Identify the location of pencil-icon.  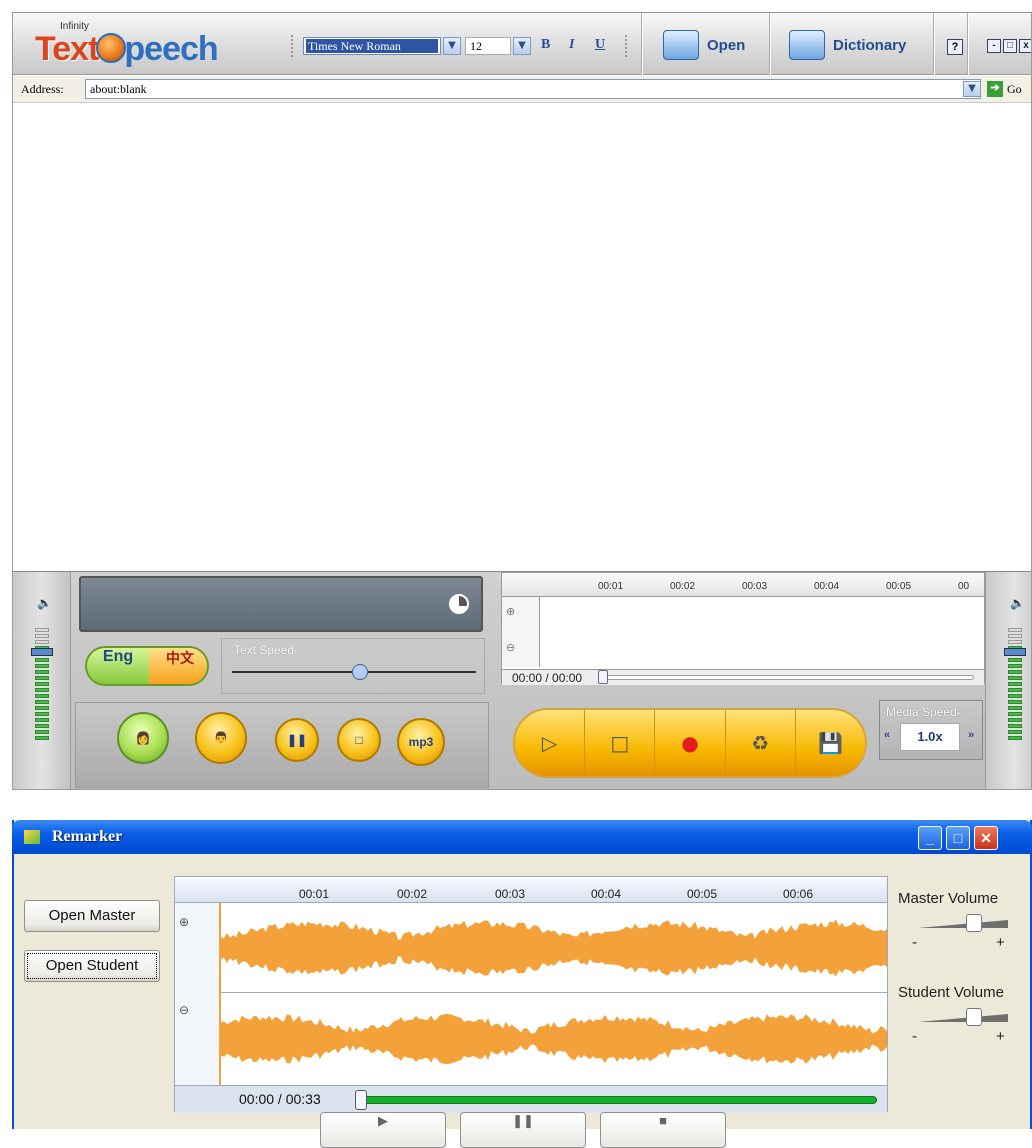
(32, 837).